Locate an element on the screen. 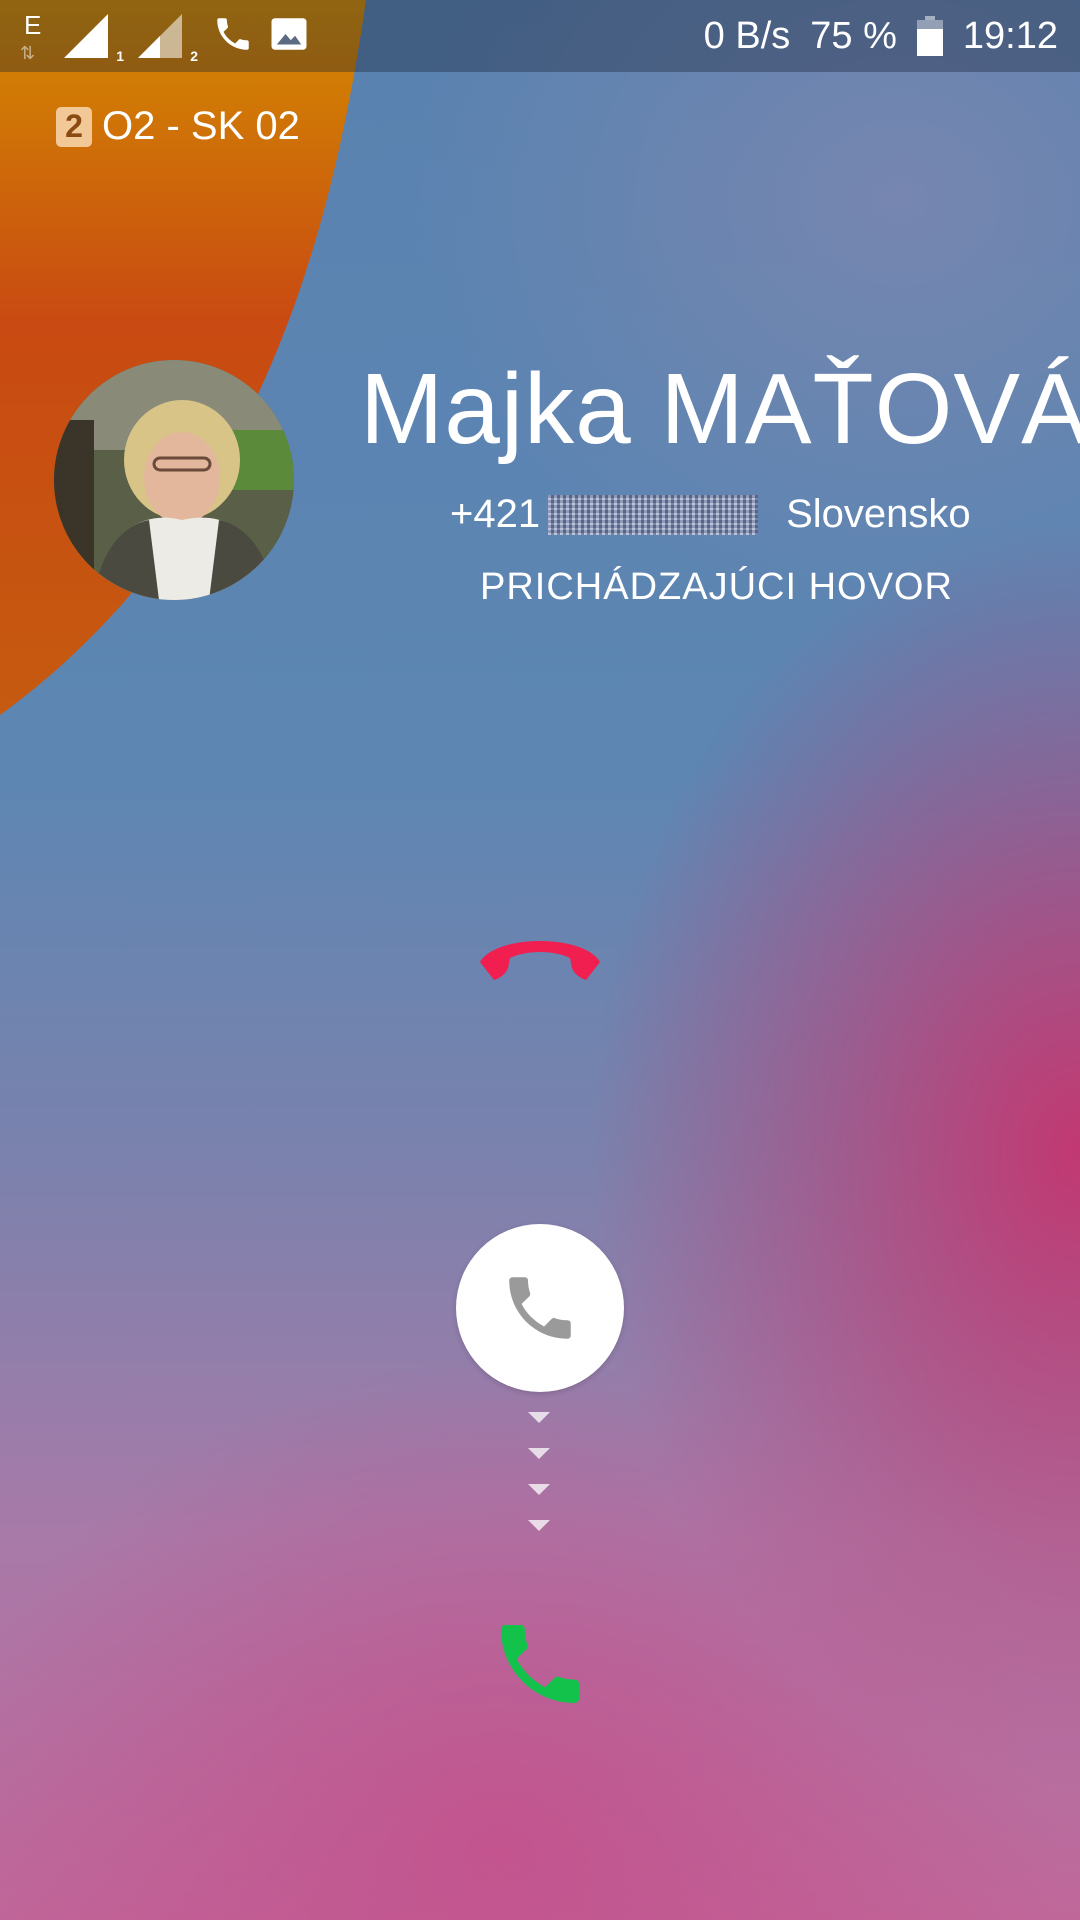 The width and height of the screenshot is (1080, 1920). caller-number-row: +421 Slovensko is located at coordinates (710, 514).